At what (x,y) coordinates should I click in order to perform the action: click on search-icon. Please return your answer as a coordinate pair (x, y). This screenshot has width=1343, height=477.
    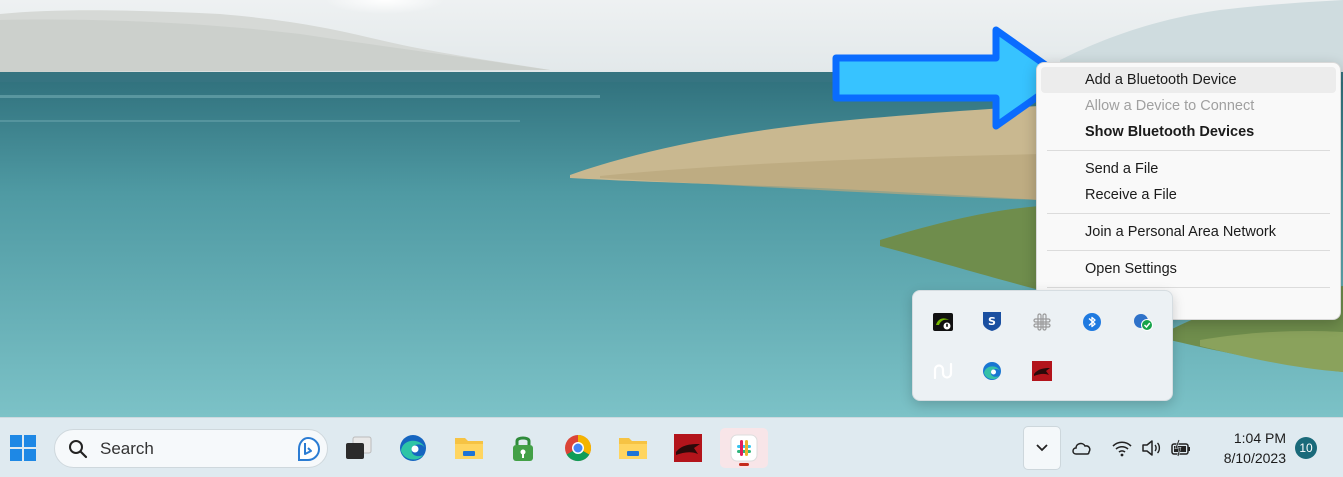
    Looking at the image, I should click on (78, 449).